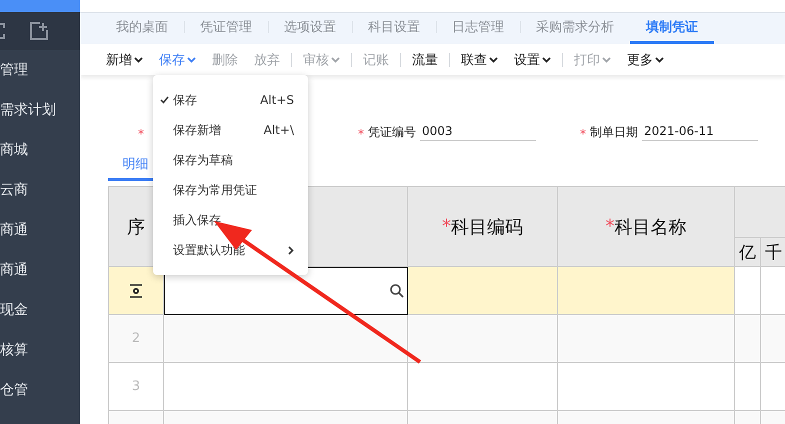 The width and height of the screenshot is (785, 424). Describe the element at coordinates (136, 339) in the screenshot. I see `row-number-cell: 2` at that location.